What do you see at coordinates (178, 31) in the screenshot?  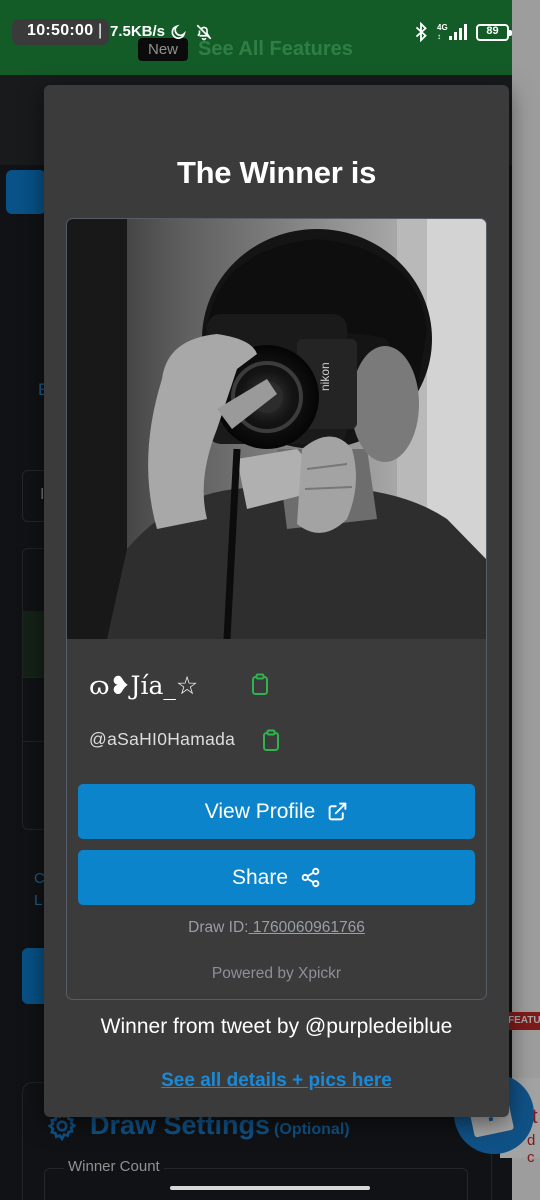 I see `moon-icon` at bounding box center [178, 31].